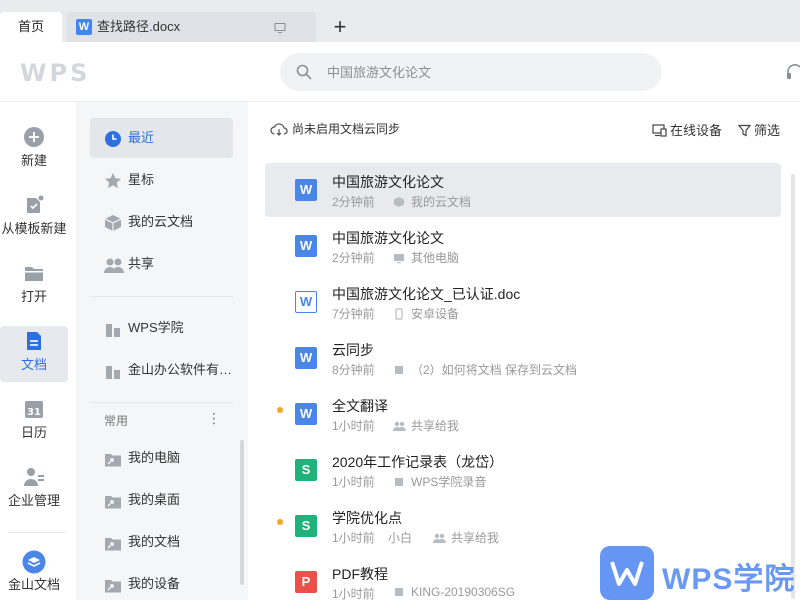  Describe the element at coordinates (687, 129) in the screenshot. I see `online-devices-button: 在线设备` at that location.